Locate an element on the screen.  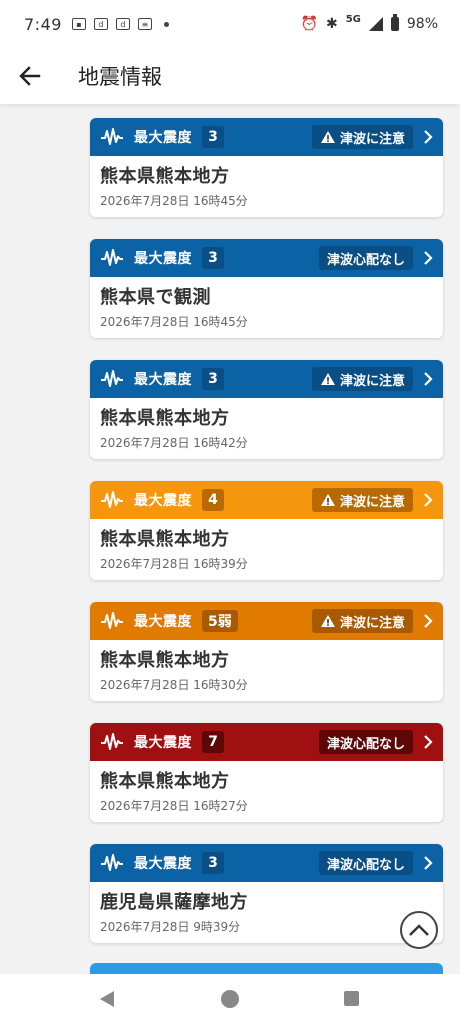
alarm-icon: ⏰ is located at coordinates (309, 24).